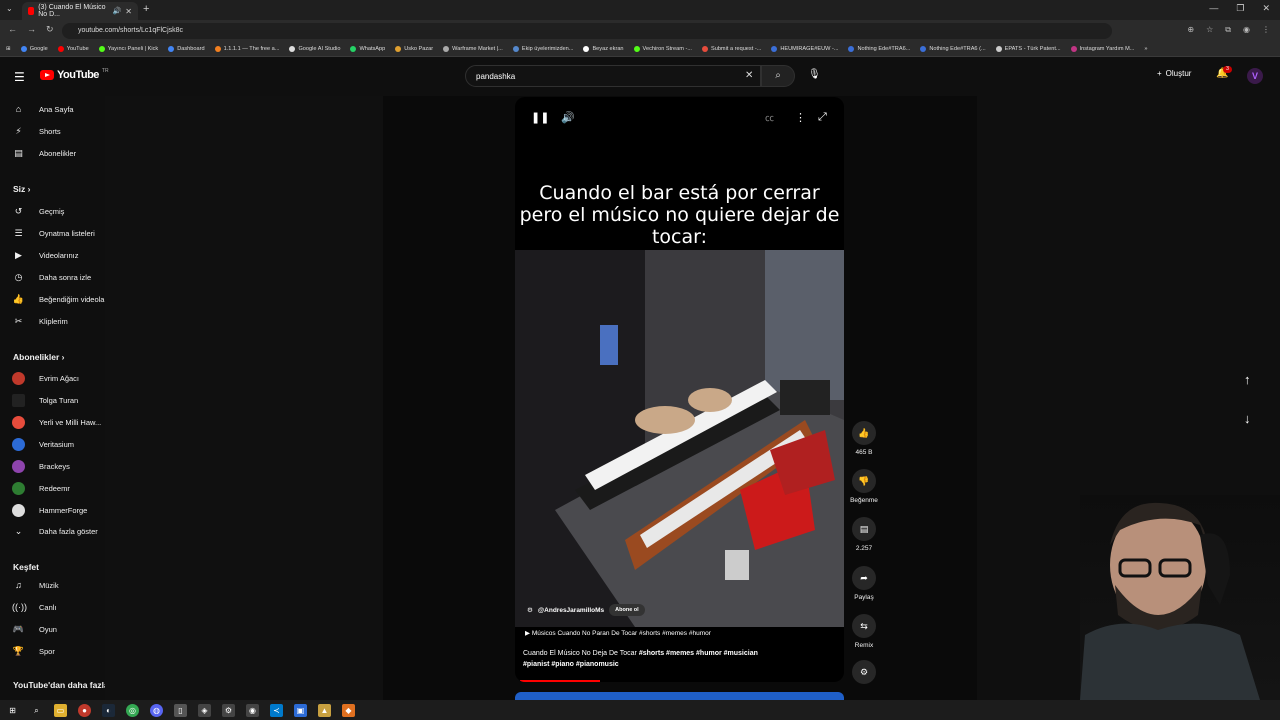 The height and width of the screenshot is (720, 1280). I want to click on app-icon: ◈, so click(204, 710).